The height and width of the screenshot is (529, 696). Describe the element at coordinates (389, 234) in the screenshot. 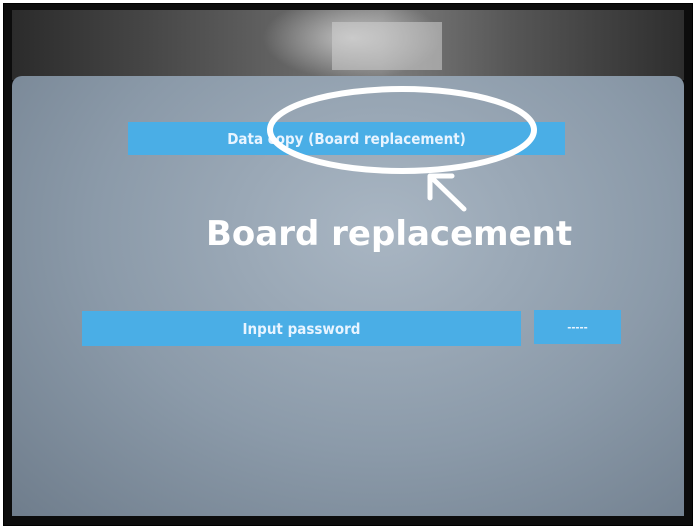

I see `callout-label: Board replacement` at that location.